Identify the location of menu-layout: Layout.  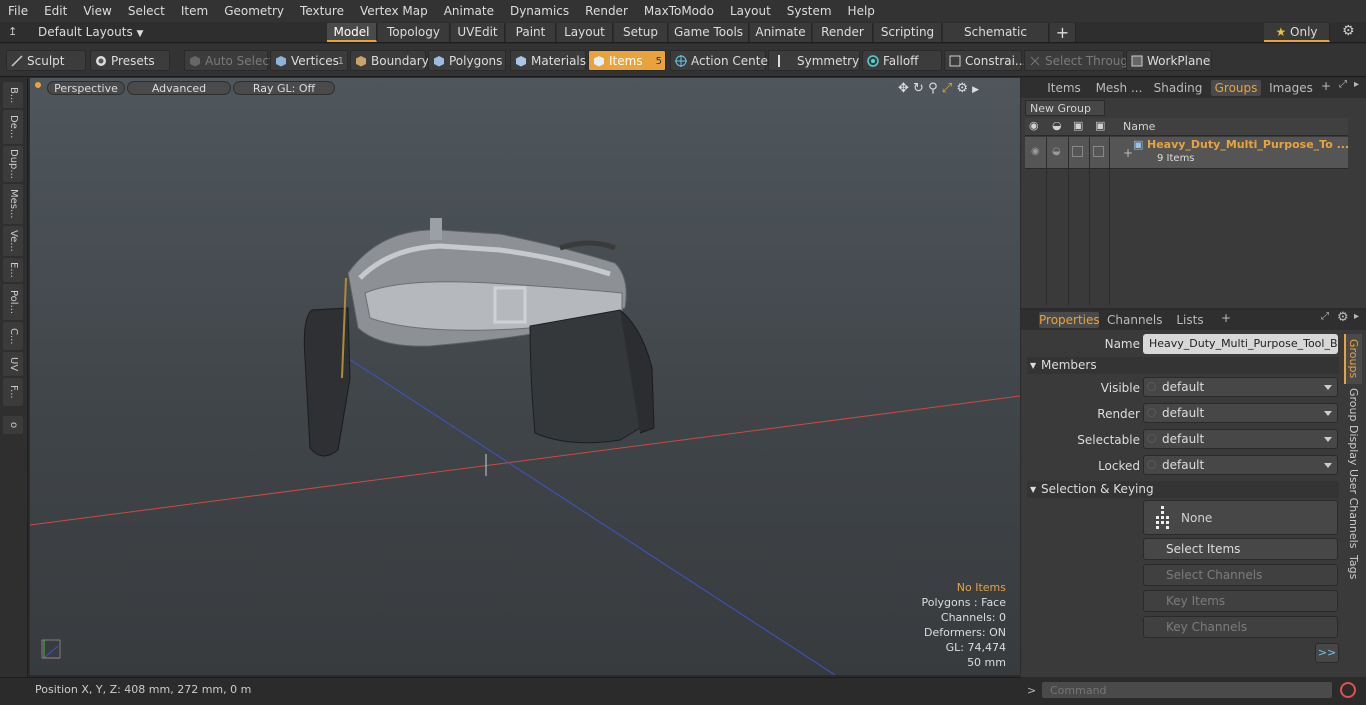
(750, 11).